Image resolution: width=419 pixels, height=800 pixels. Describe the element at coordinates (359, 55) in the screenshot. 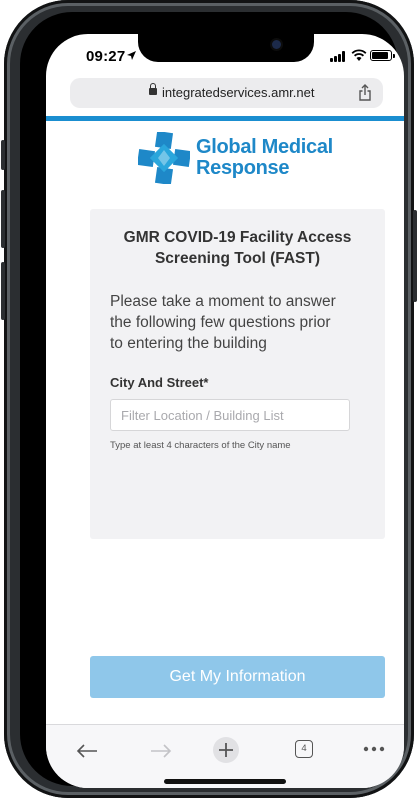

I see `wifi-icon` at that location.